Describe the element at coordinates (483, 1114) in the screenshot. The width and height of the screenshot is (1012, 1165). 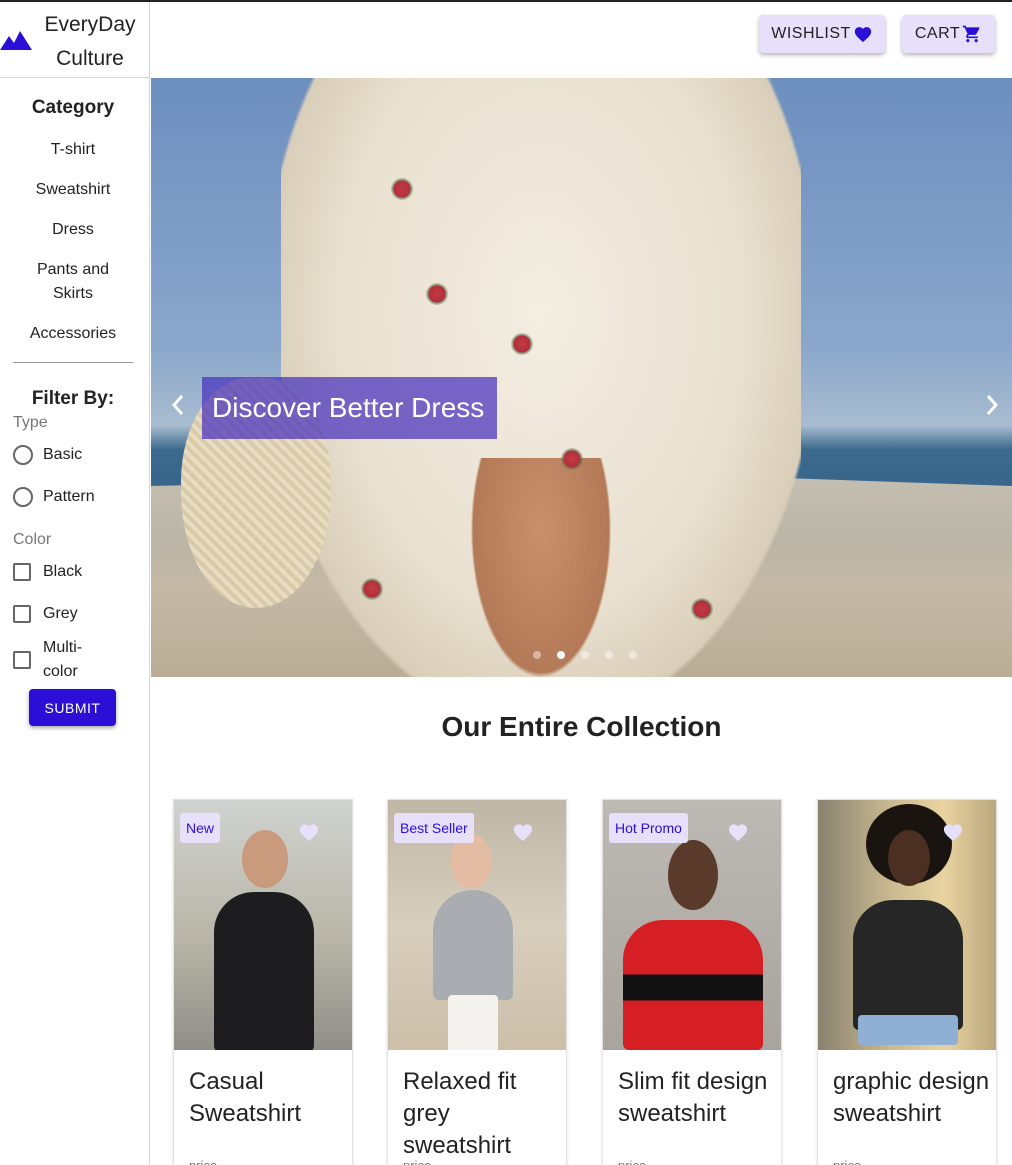
I see `product-name: Relaxed fit grey sweatshirt` at that location.